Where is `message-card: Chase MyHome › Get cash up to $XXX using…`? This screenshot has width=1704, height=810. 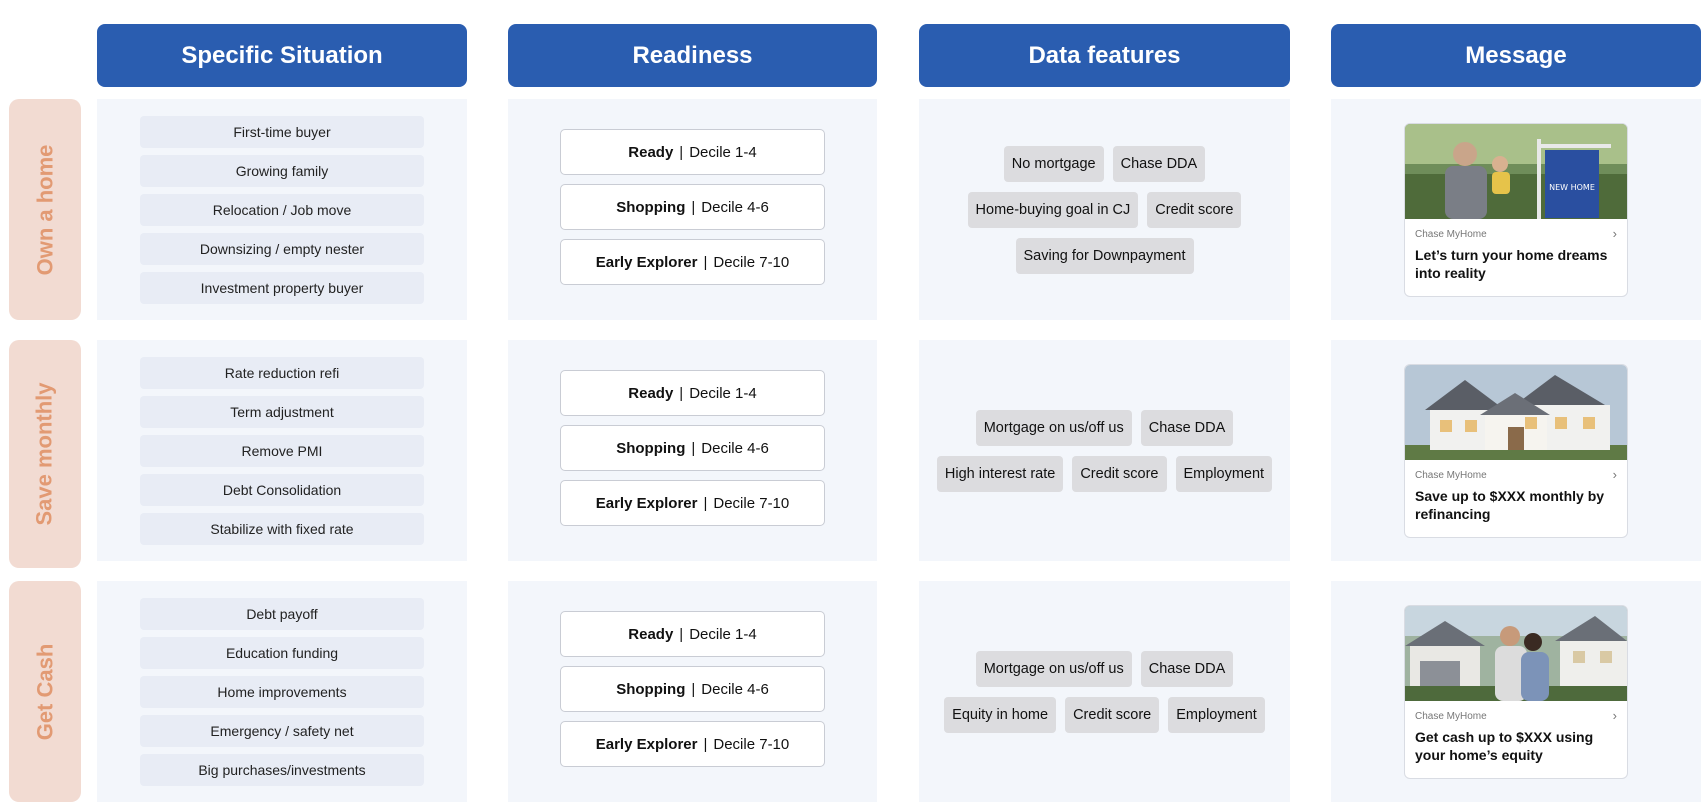 message-card: Chase MyHome › Get cash up to $XXX using… is located at coordinates (1516, 692).